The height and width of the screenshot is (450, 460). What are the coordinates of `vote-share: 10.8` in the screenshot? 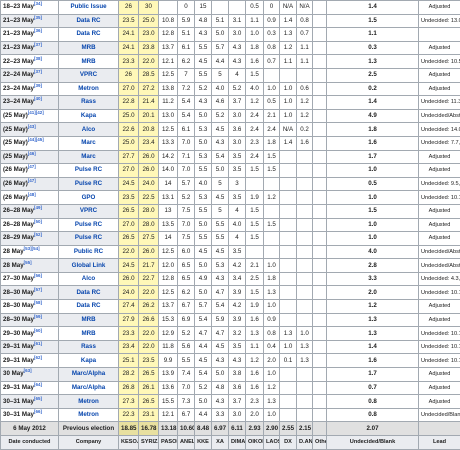 It's located at (168, 21).